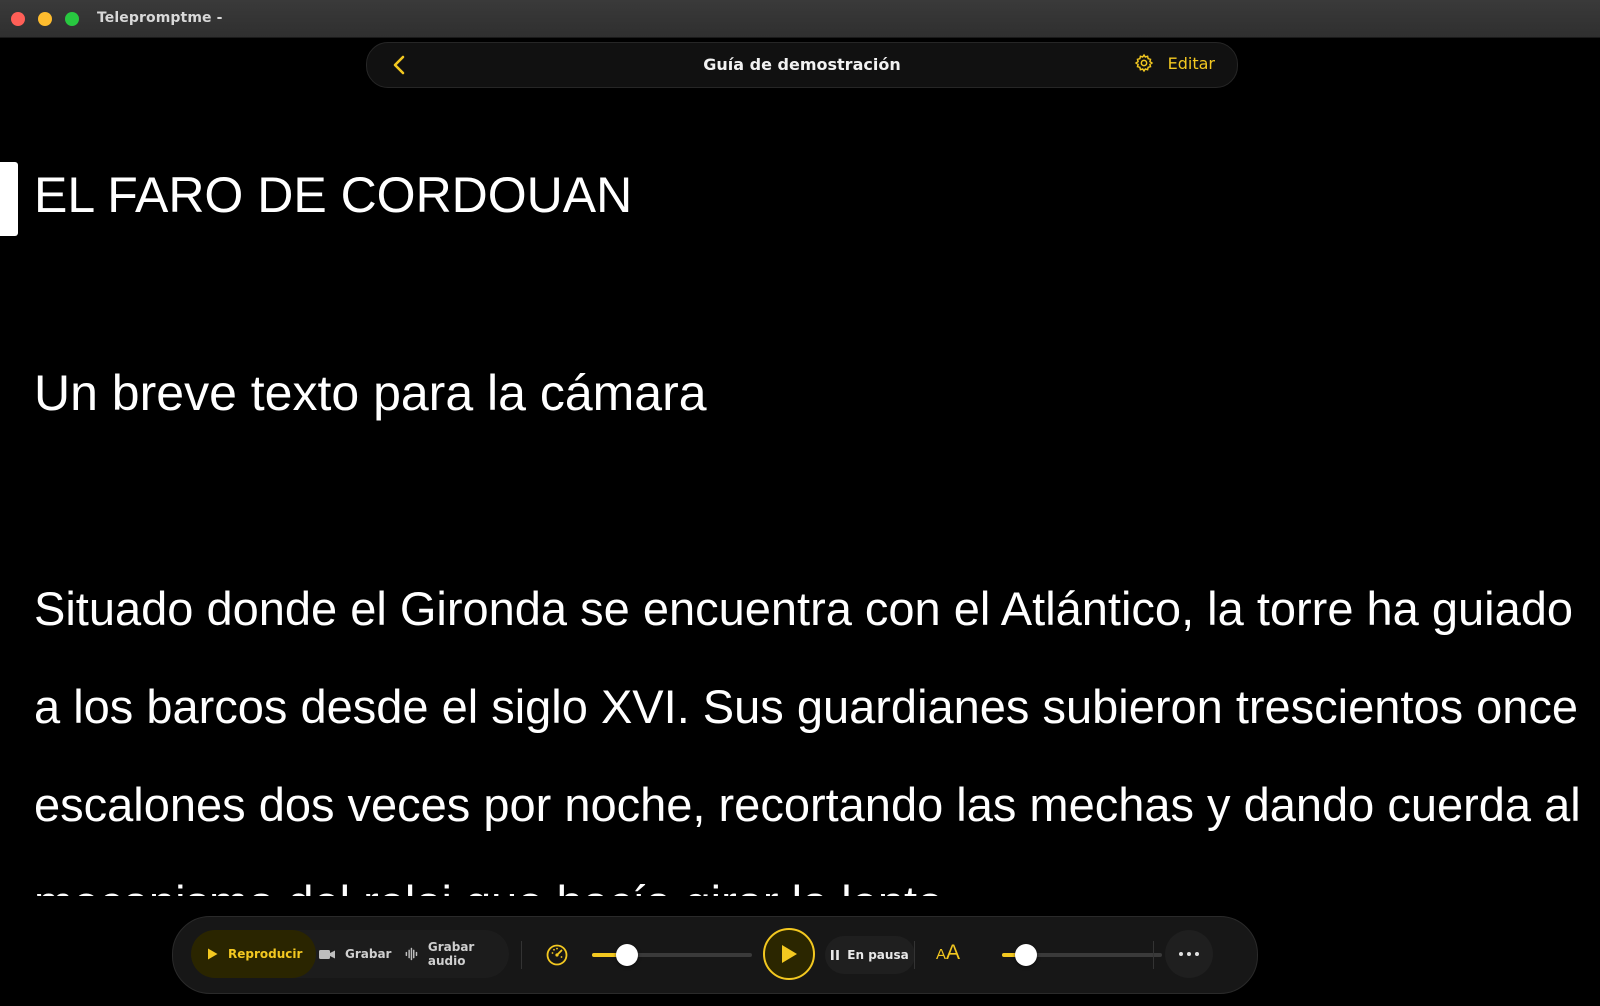 This screenshot has height=1006, width=1600. I want to click on status-label: En pausa, so click(878, 955).